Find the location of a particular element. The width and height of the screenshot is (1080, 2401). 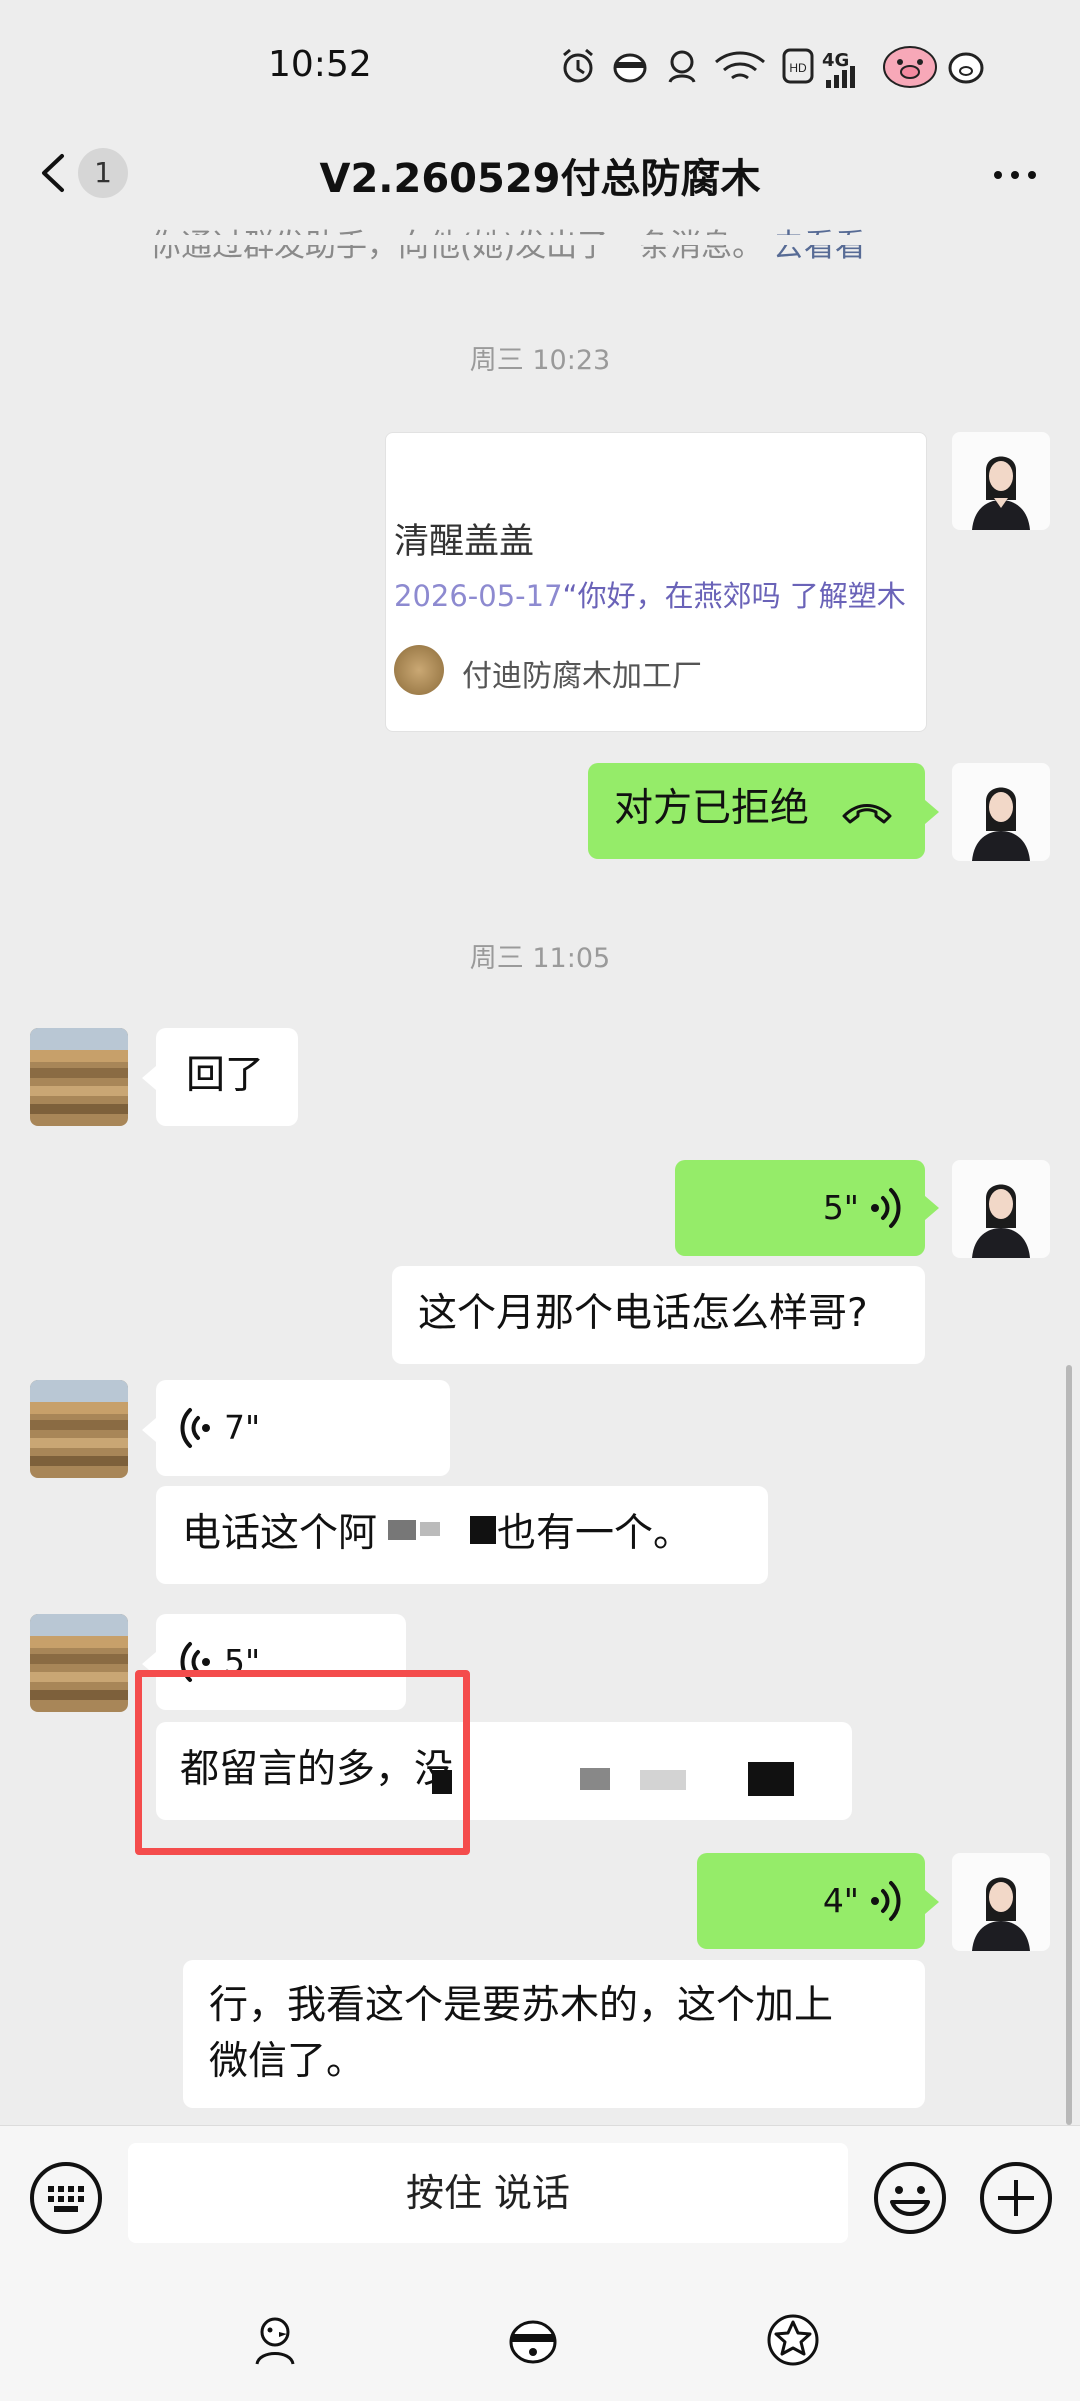

voice-message: 5" is located at coordinates (800, 1208).